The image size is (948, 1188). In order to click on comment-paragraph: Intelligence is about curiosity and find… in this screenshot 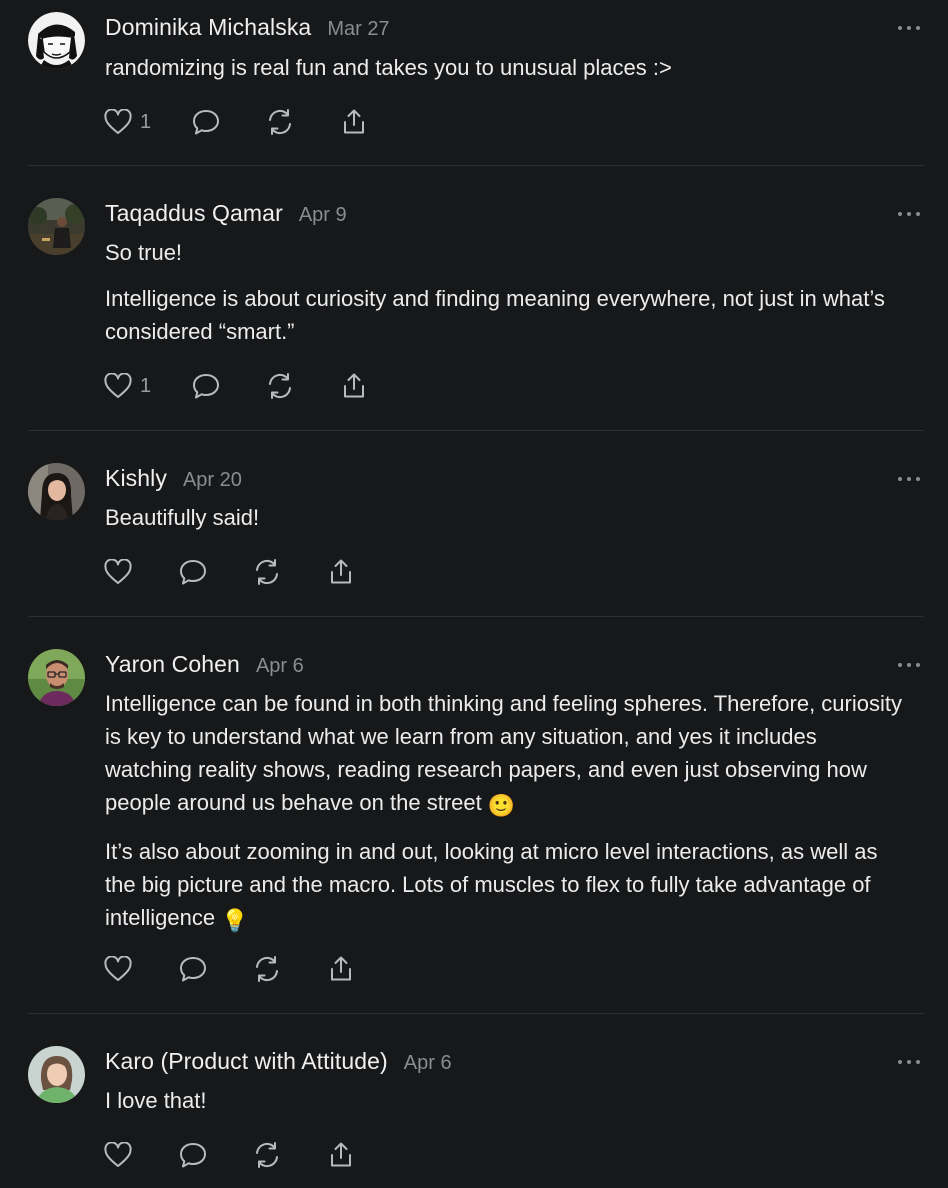, I will do `click(495, 315)`.